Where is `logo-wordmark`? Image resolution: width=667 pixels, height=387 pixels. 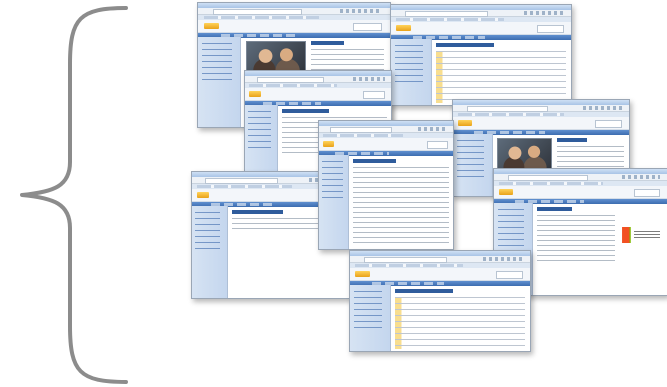 logo-wordmark is located at coordinates (647, 235).